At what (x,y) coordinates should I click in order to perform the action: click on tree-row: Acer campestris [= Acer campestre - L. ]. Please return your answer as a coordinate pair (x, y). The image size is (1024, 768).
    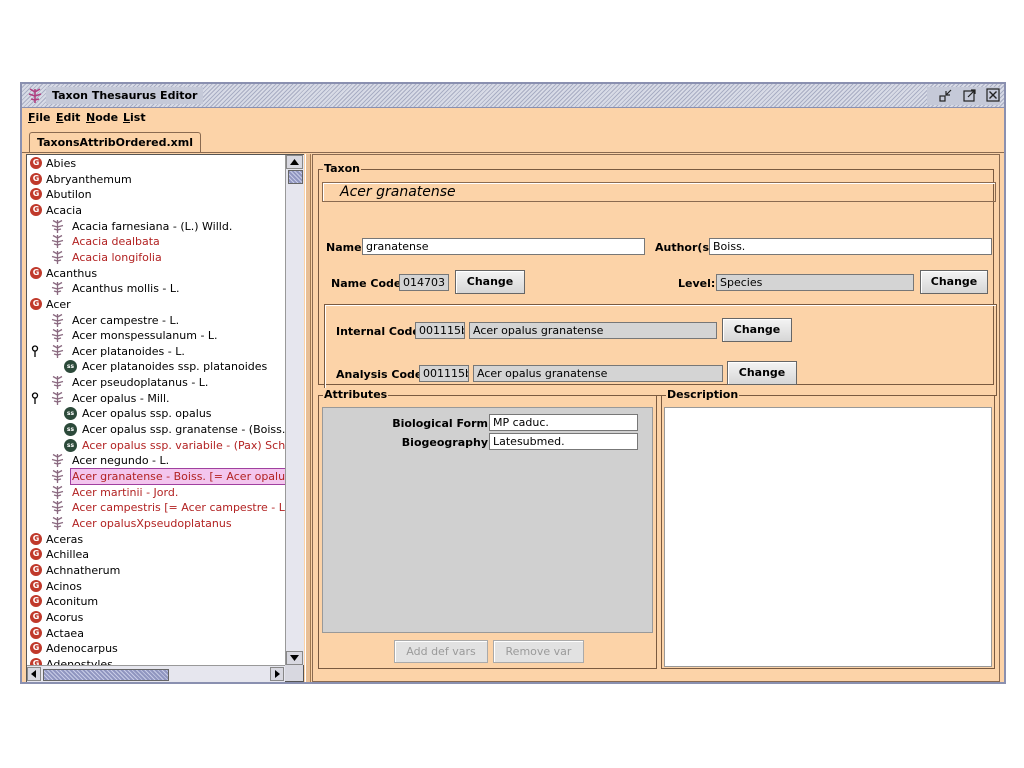
    Looking at the image, I should click on (156, 507).